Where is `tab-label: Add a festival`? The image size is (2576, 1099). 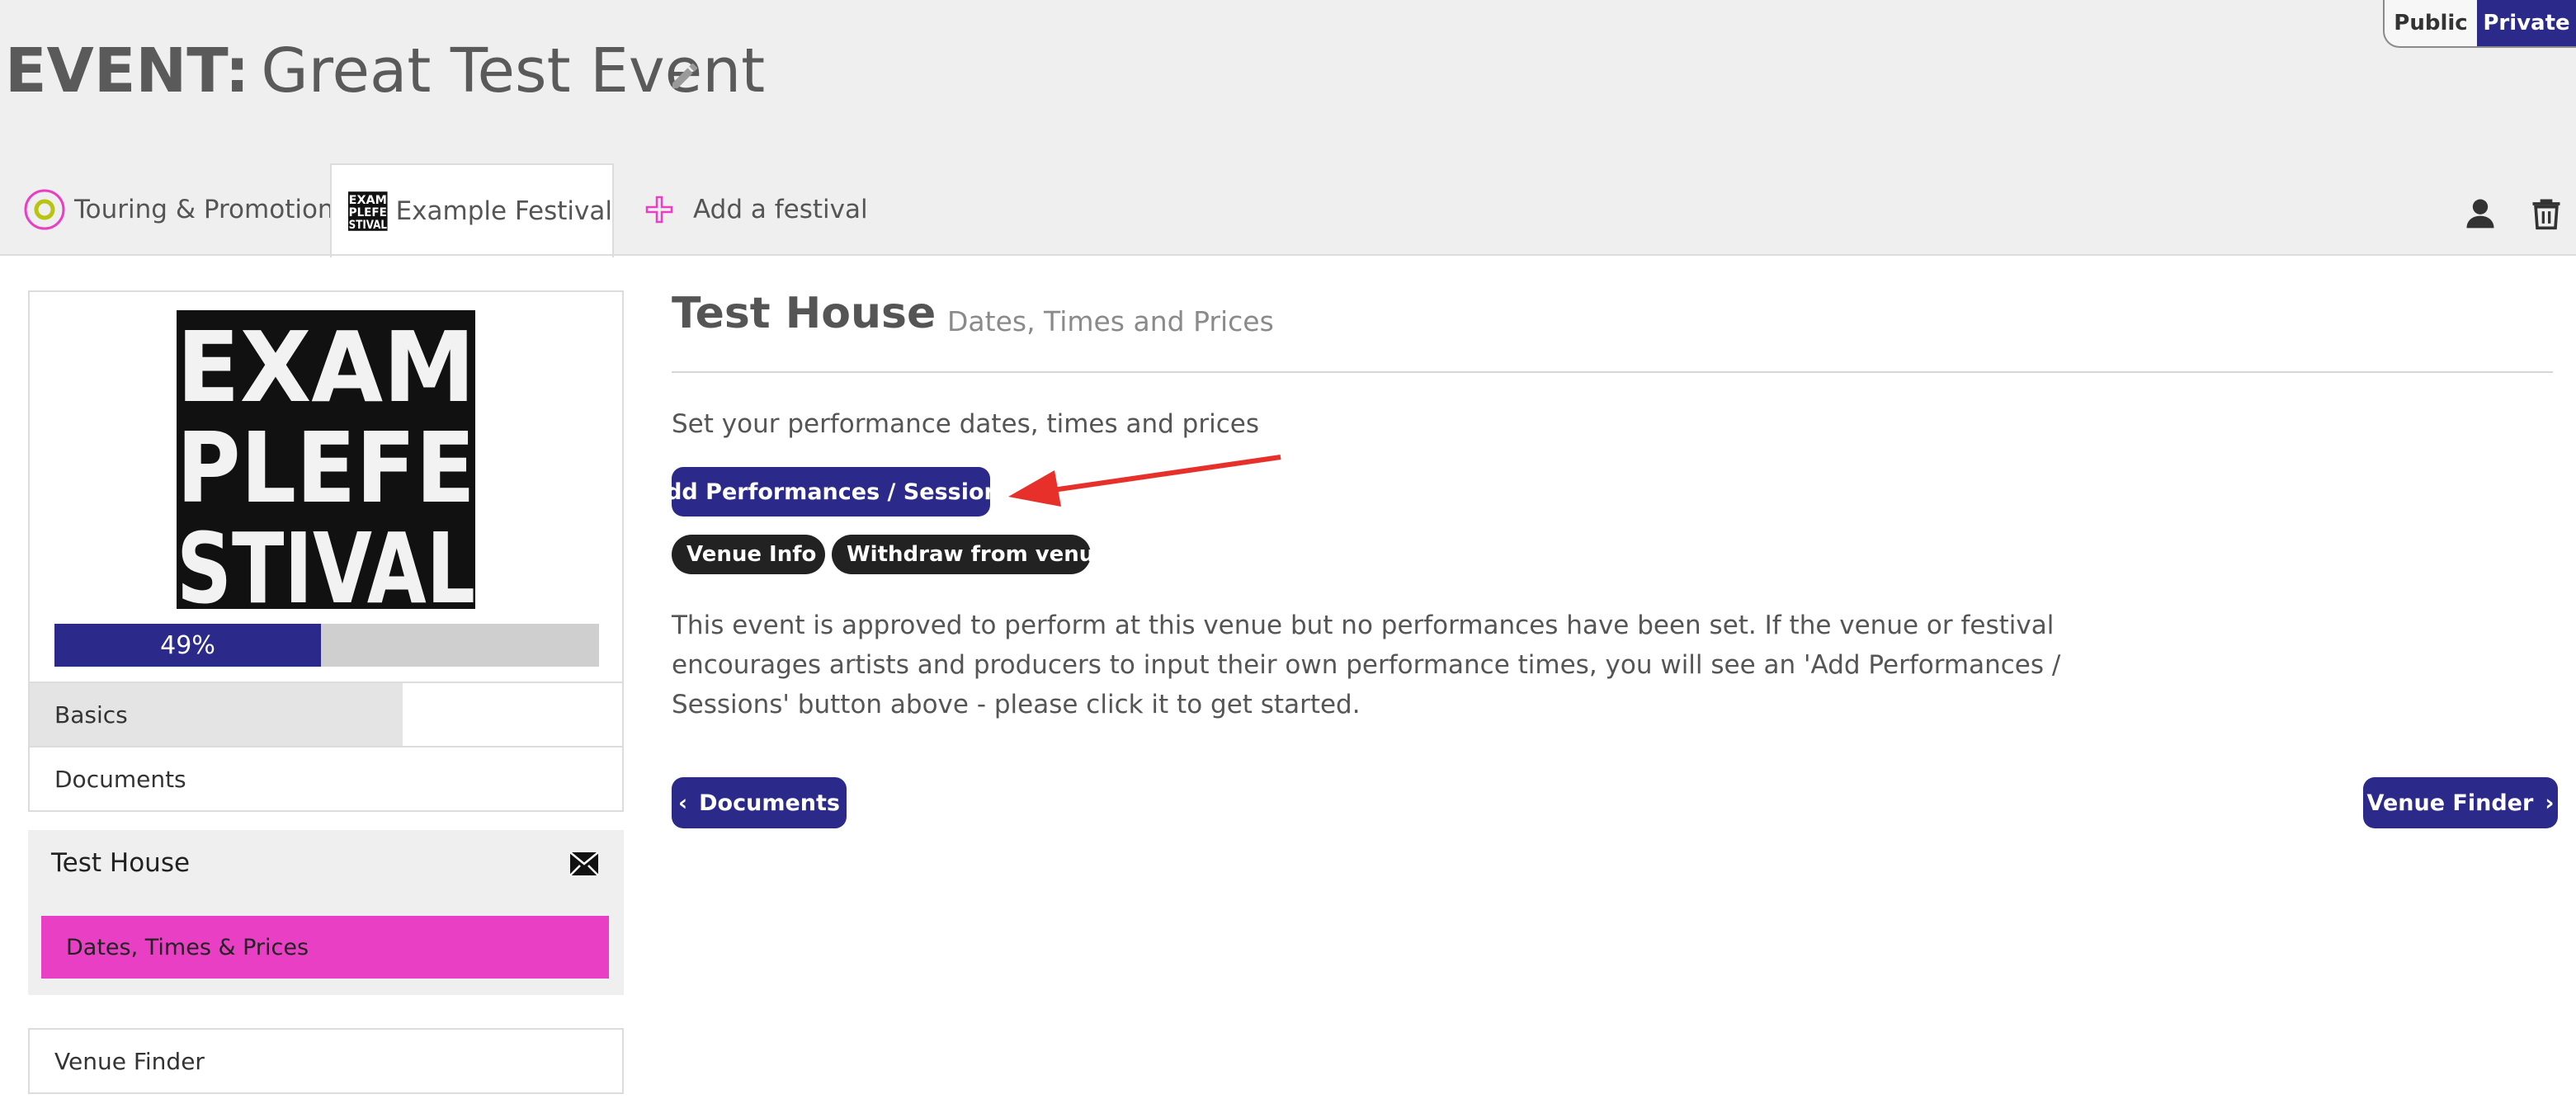 tab-label: Add a festival is located at coordinates (780, 209).